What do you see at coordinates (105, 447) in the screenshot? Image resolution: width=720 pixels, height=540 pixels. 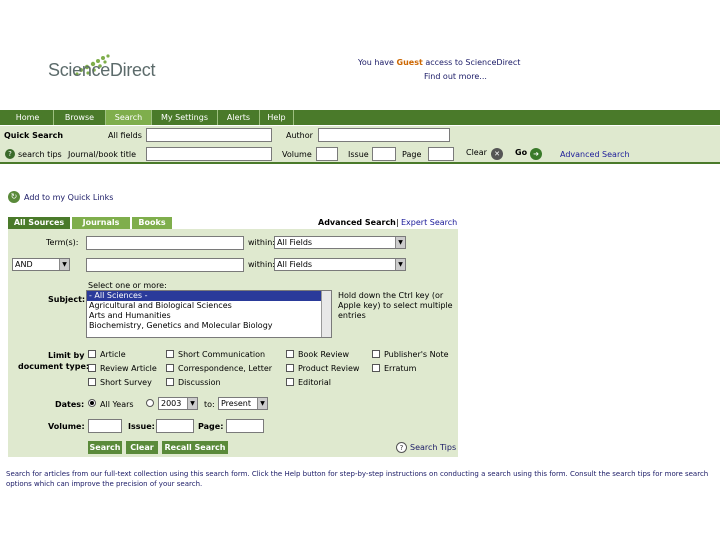 I see `search-button: Search` at bounding box center [105, 447].